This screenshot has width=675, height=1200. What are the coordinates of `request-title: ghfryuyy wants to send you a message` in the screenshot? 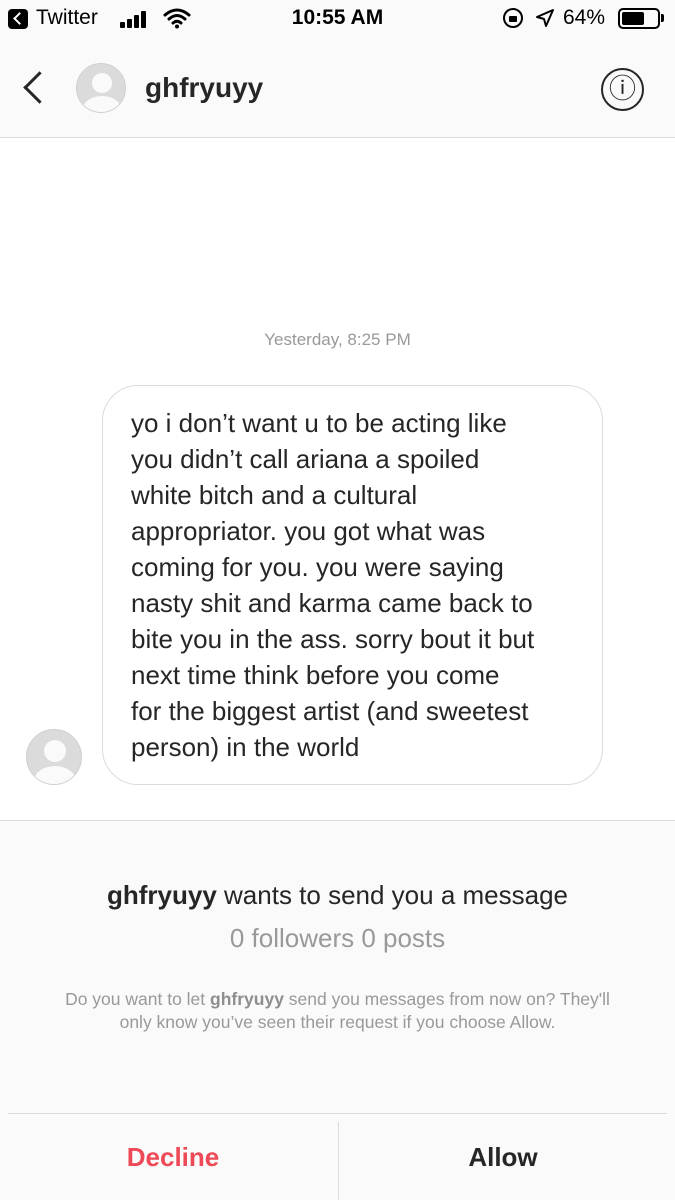 It's located at (337, 895).